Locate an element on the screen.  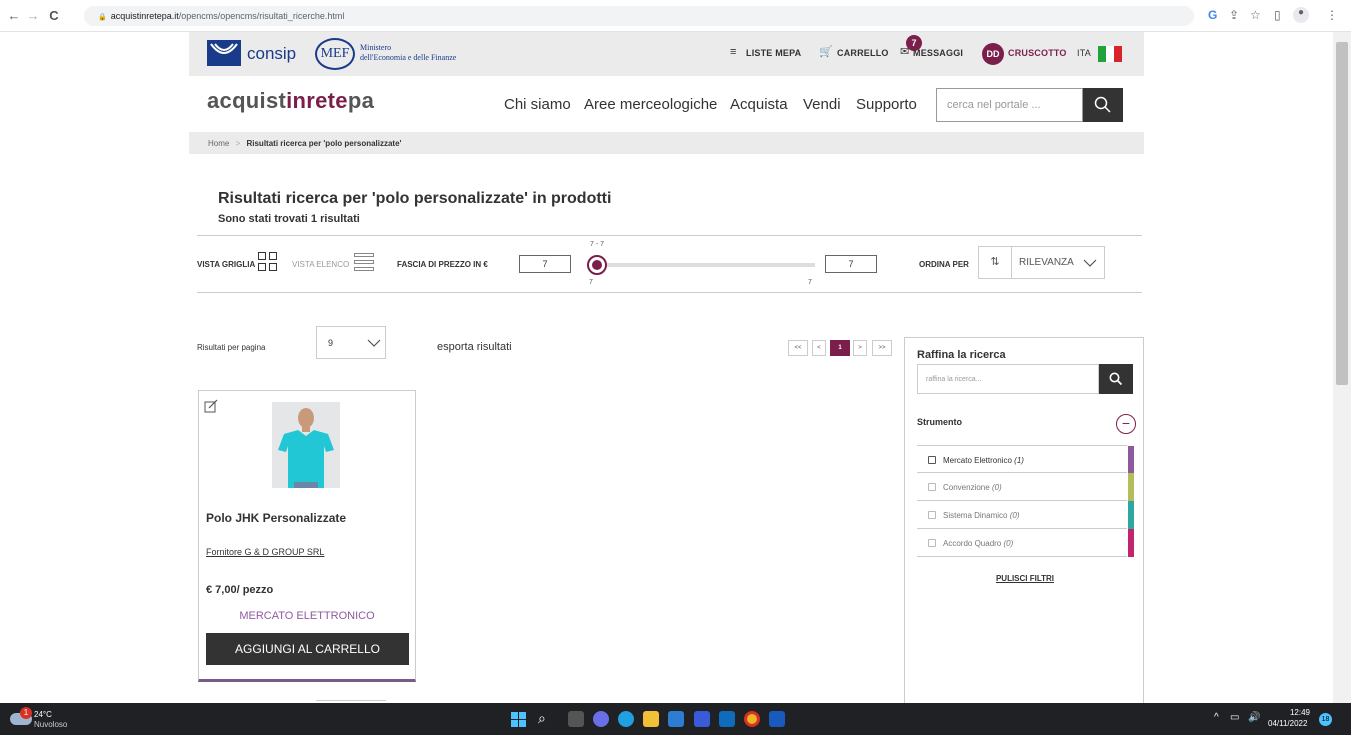
volume-icon: 🔊 is located at coordinates (1254, 717).